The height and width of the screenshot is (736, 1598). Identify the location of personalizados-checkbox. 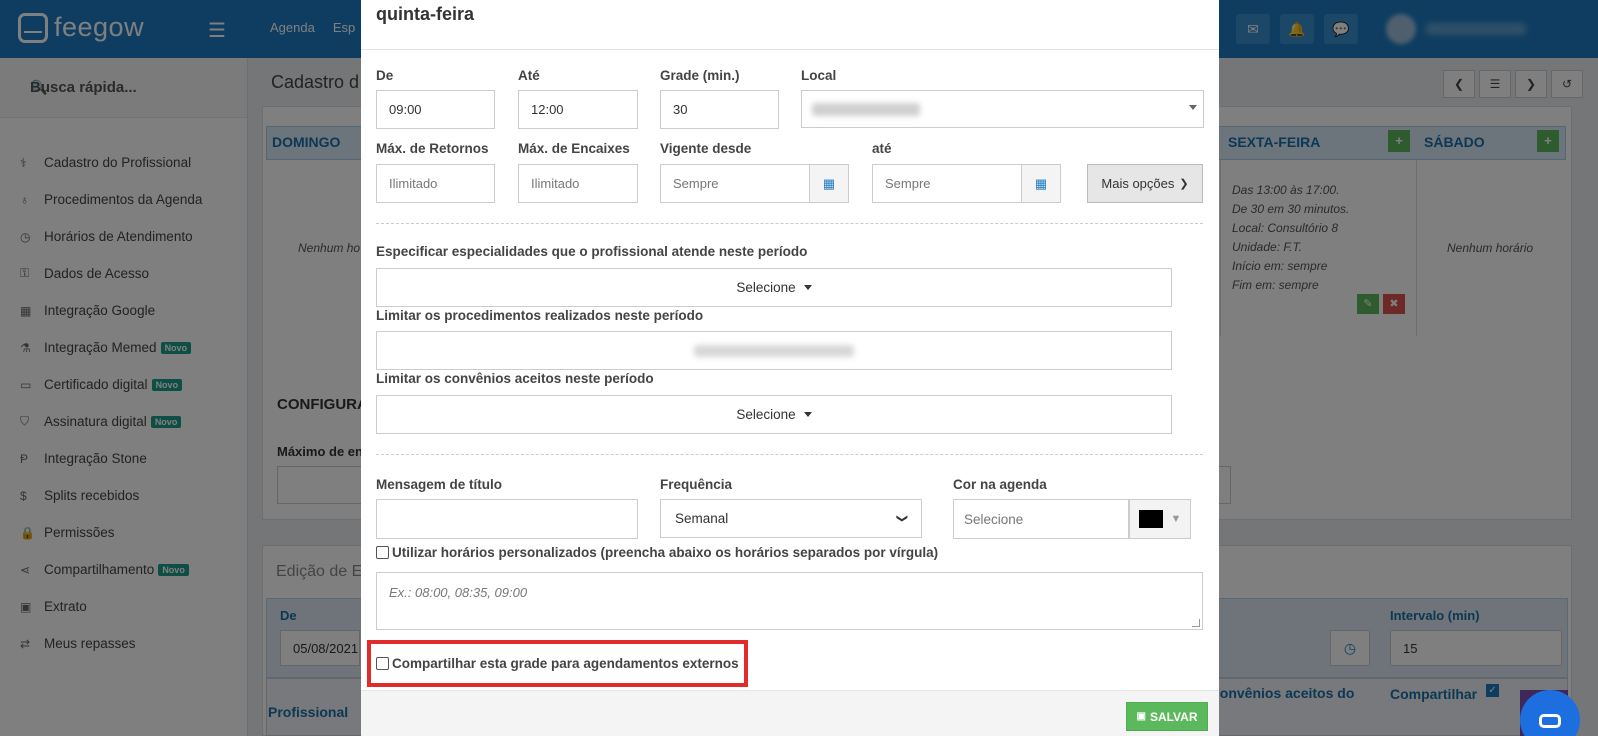
(382, 552).